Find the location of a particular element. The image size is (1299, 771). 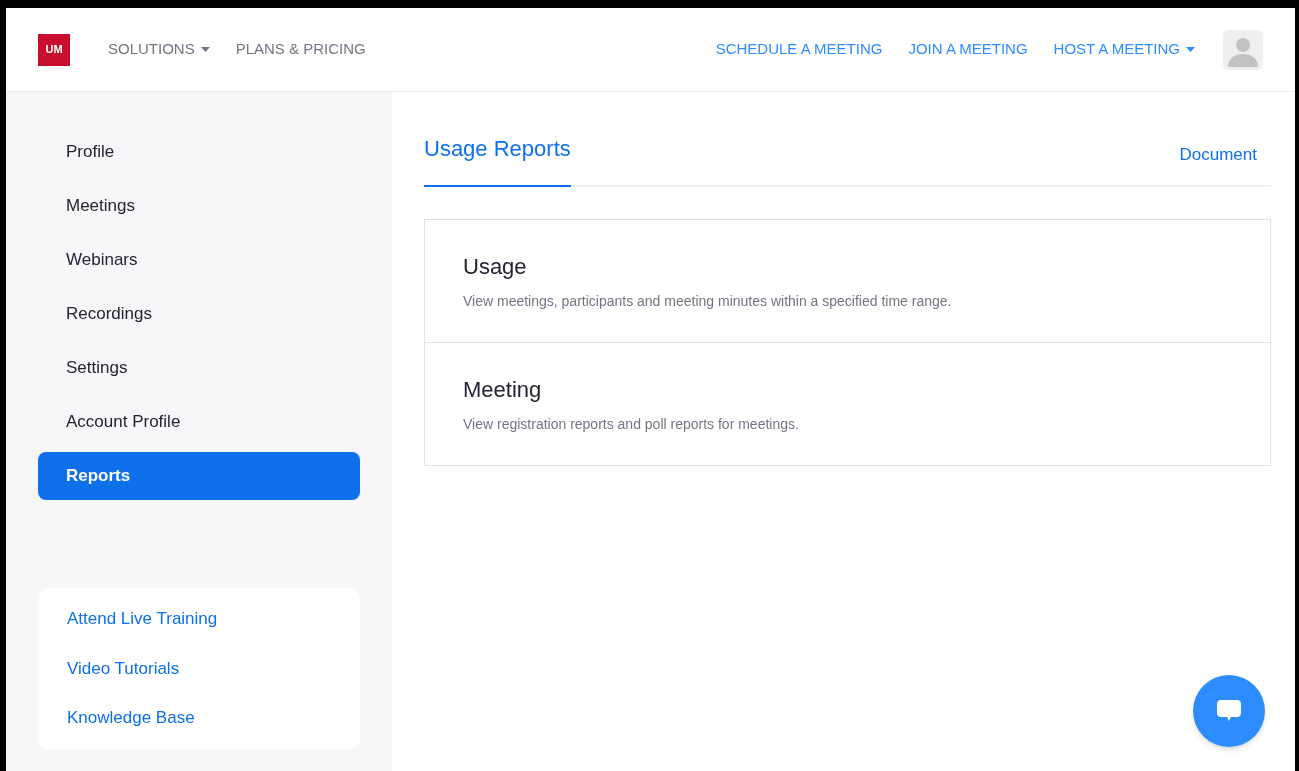

nav-link: SOLUTIONS is located at coordinates (159, 49).